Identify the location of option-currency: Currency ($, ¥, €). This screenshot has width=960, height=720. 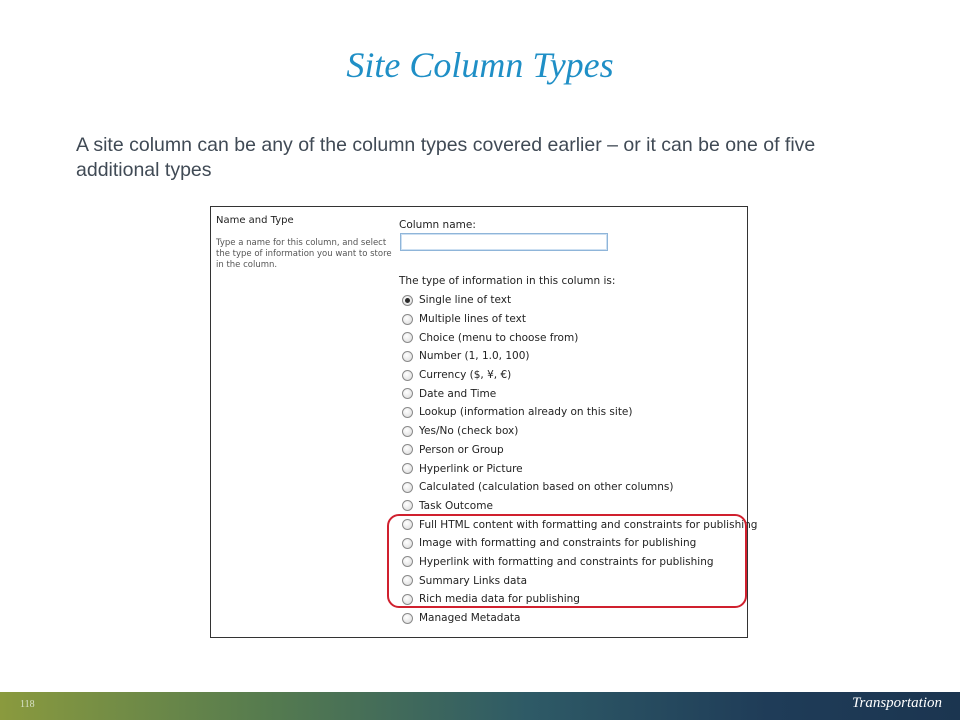
(574, 375).